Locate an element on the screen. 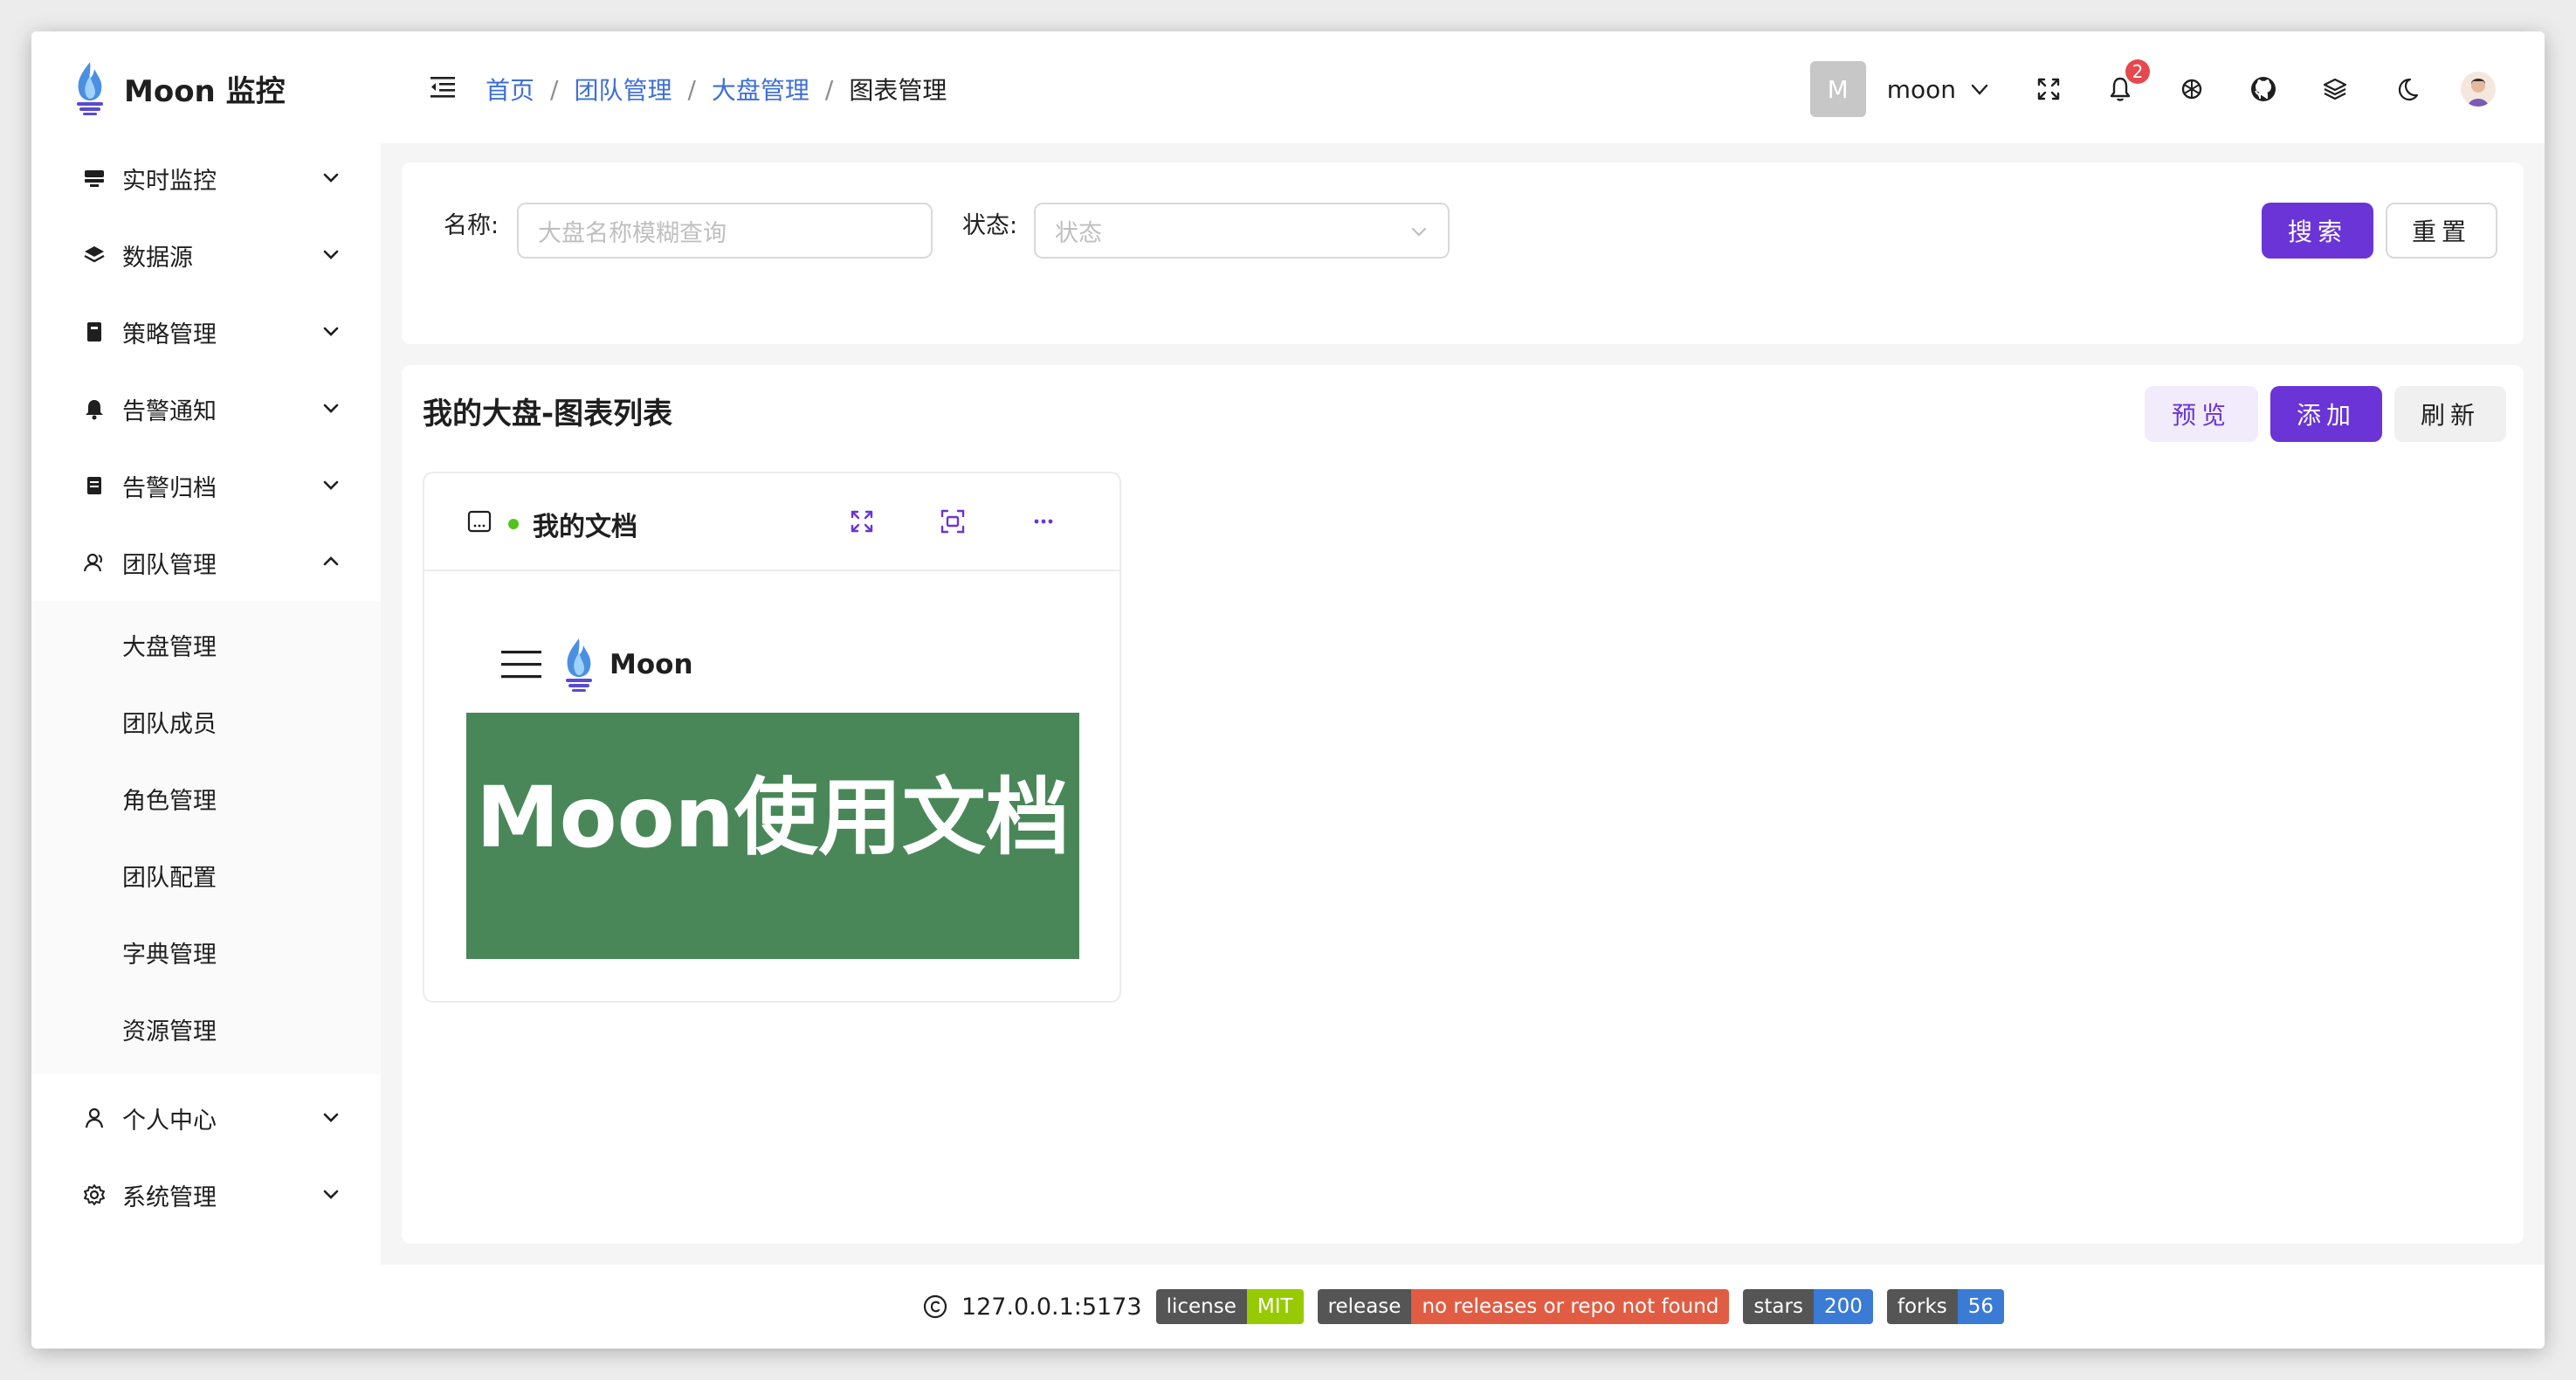  breadcrumb: 首页 / 团队管理 / 大盘管理 / 图表管理 is located at coordinates (716, 89).